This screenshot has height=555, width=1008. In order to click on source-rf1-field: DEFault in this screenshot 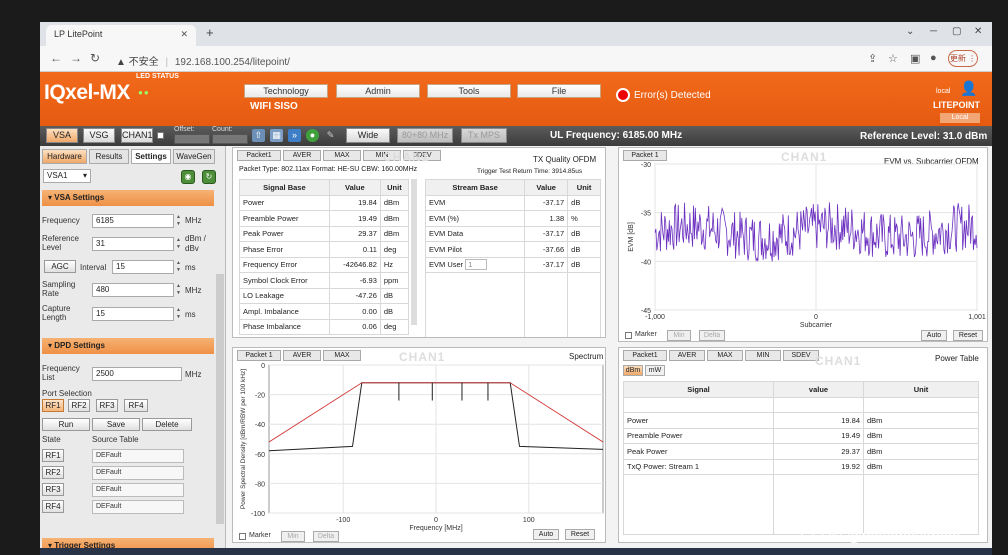, I will do `click(138, 456)`.